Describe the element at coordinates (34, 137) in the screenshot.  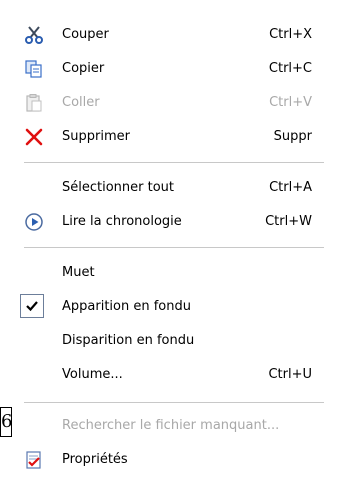
I see `delete-x-icon` at that location.